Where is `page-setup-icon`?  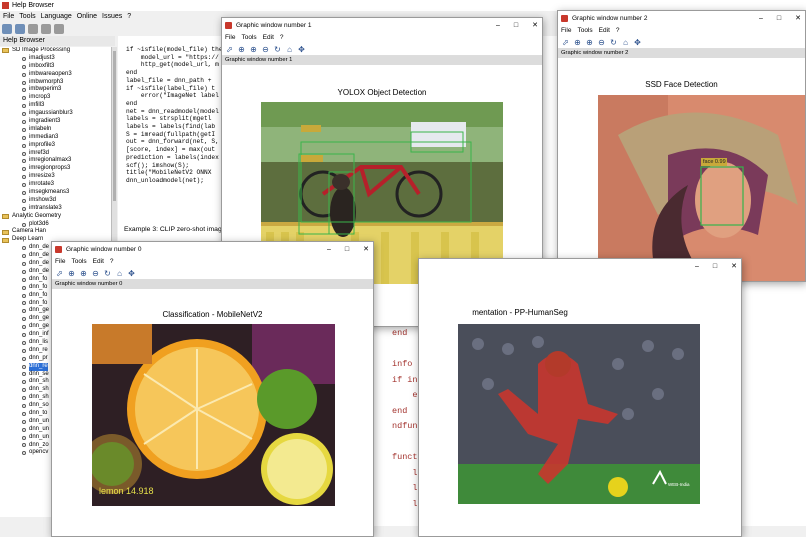 page-setup-icon is located at coordinates (46, 29).